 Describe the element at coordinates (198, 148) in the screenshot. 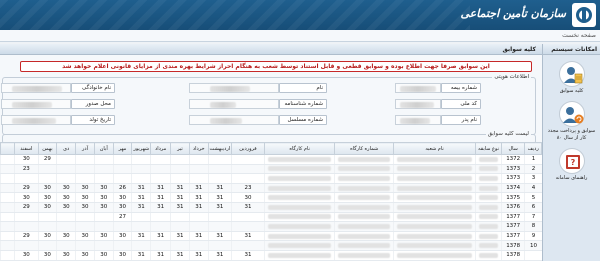

I see `column-header: خرداد` at that location.